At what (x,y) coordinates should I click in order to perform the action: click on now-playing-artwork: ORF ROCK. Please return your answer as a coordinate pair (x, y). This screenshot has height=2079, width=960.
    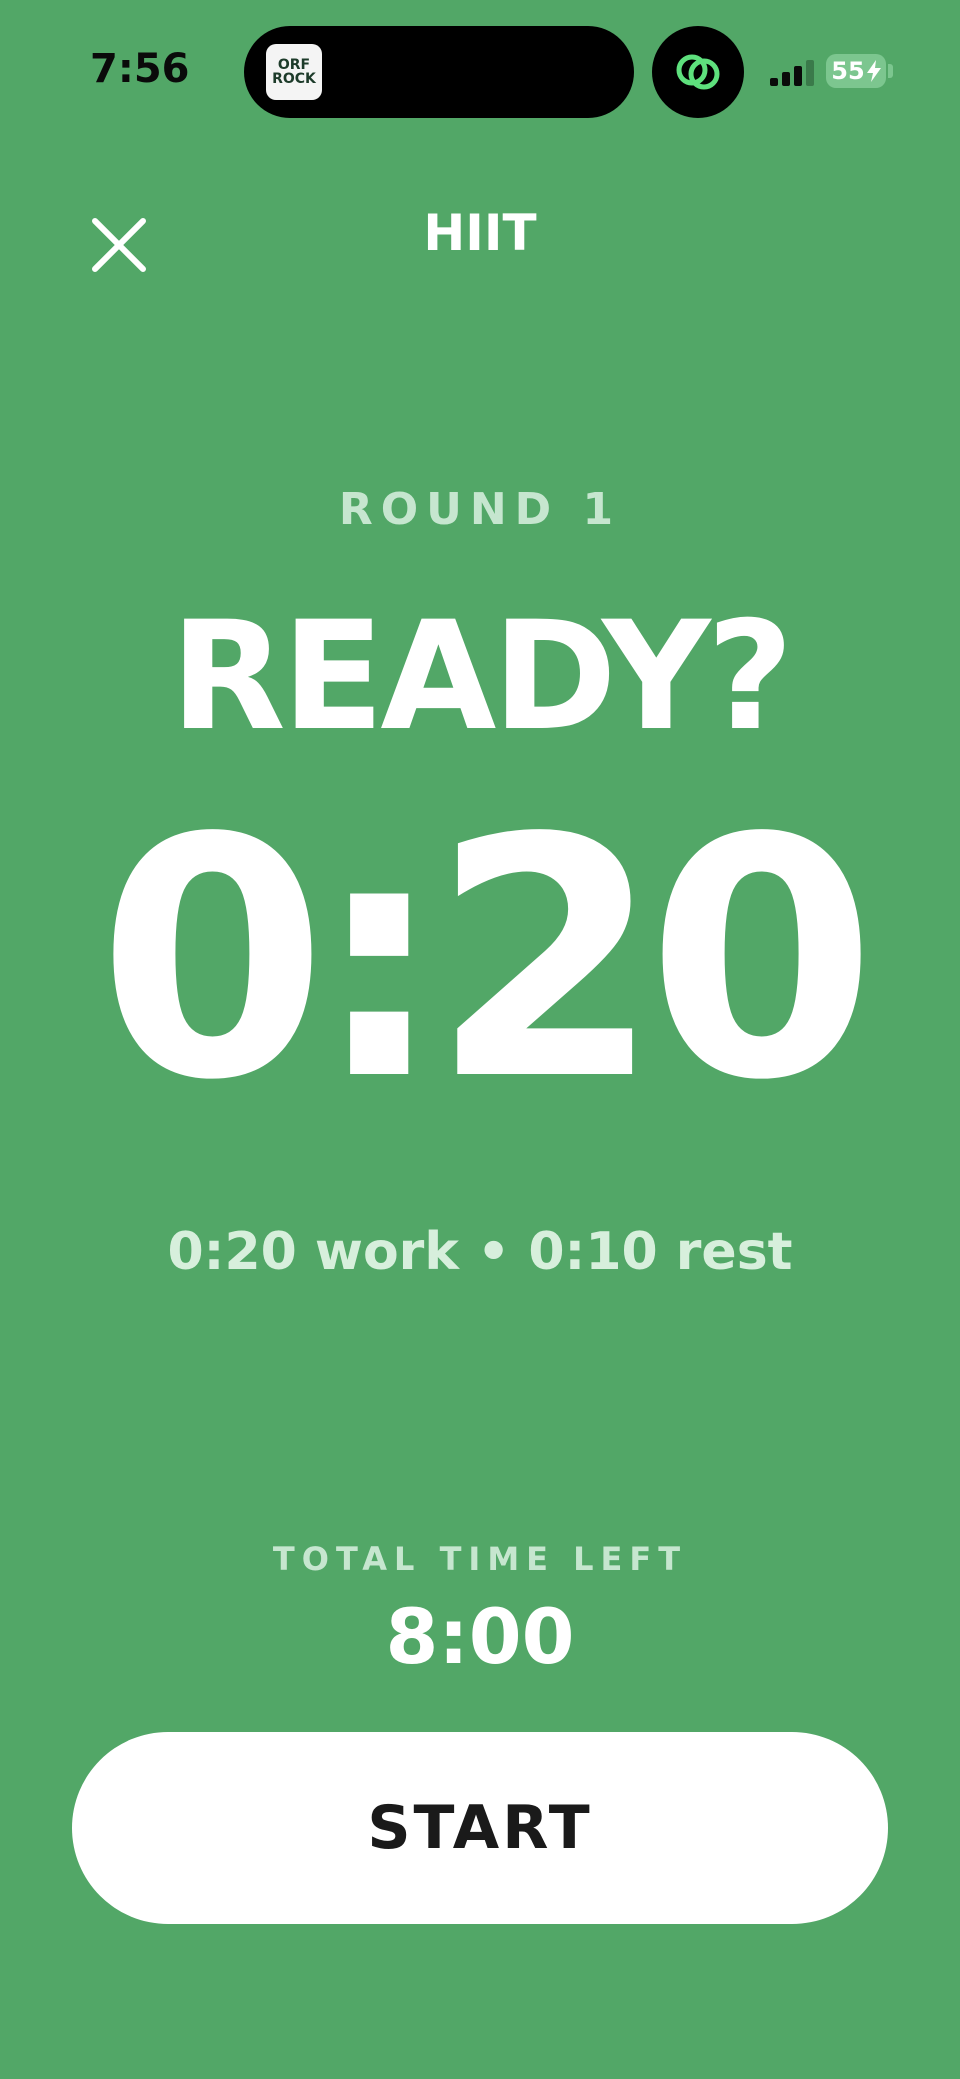
    Looking at the image, I should click on (294, 72).